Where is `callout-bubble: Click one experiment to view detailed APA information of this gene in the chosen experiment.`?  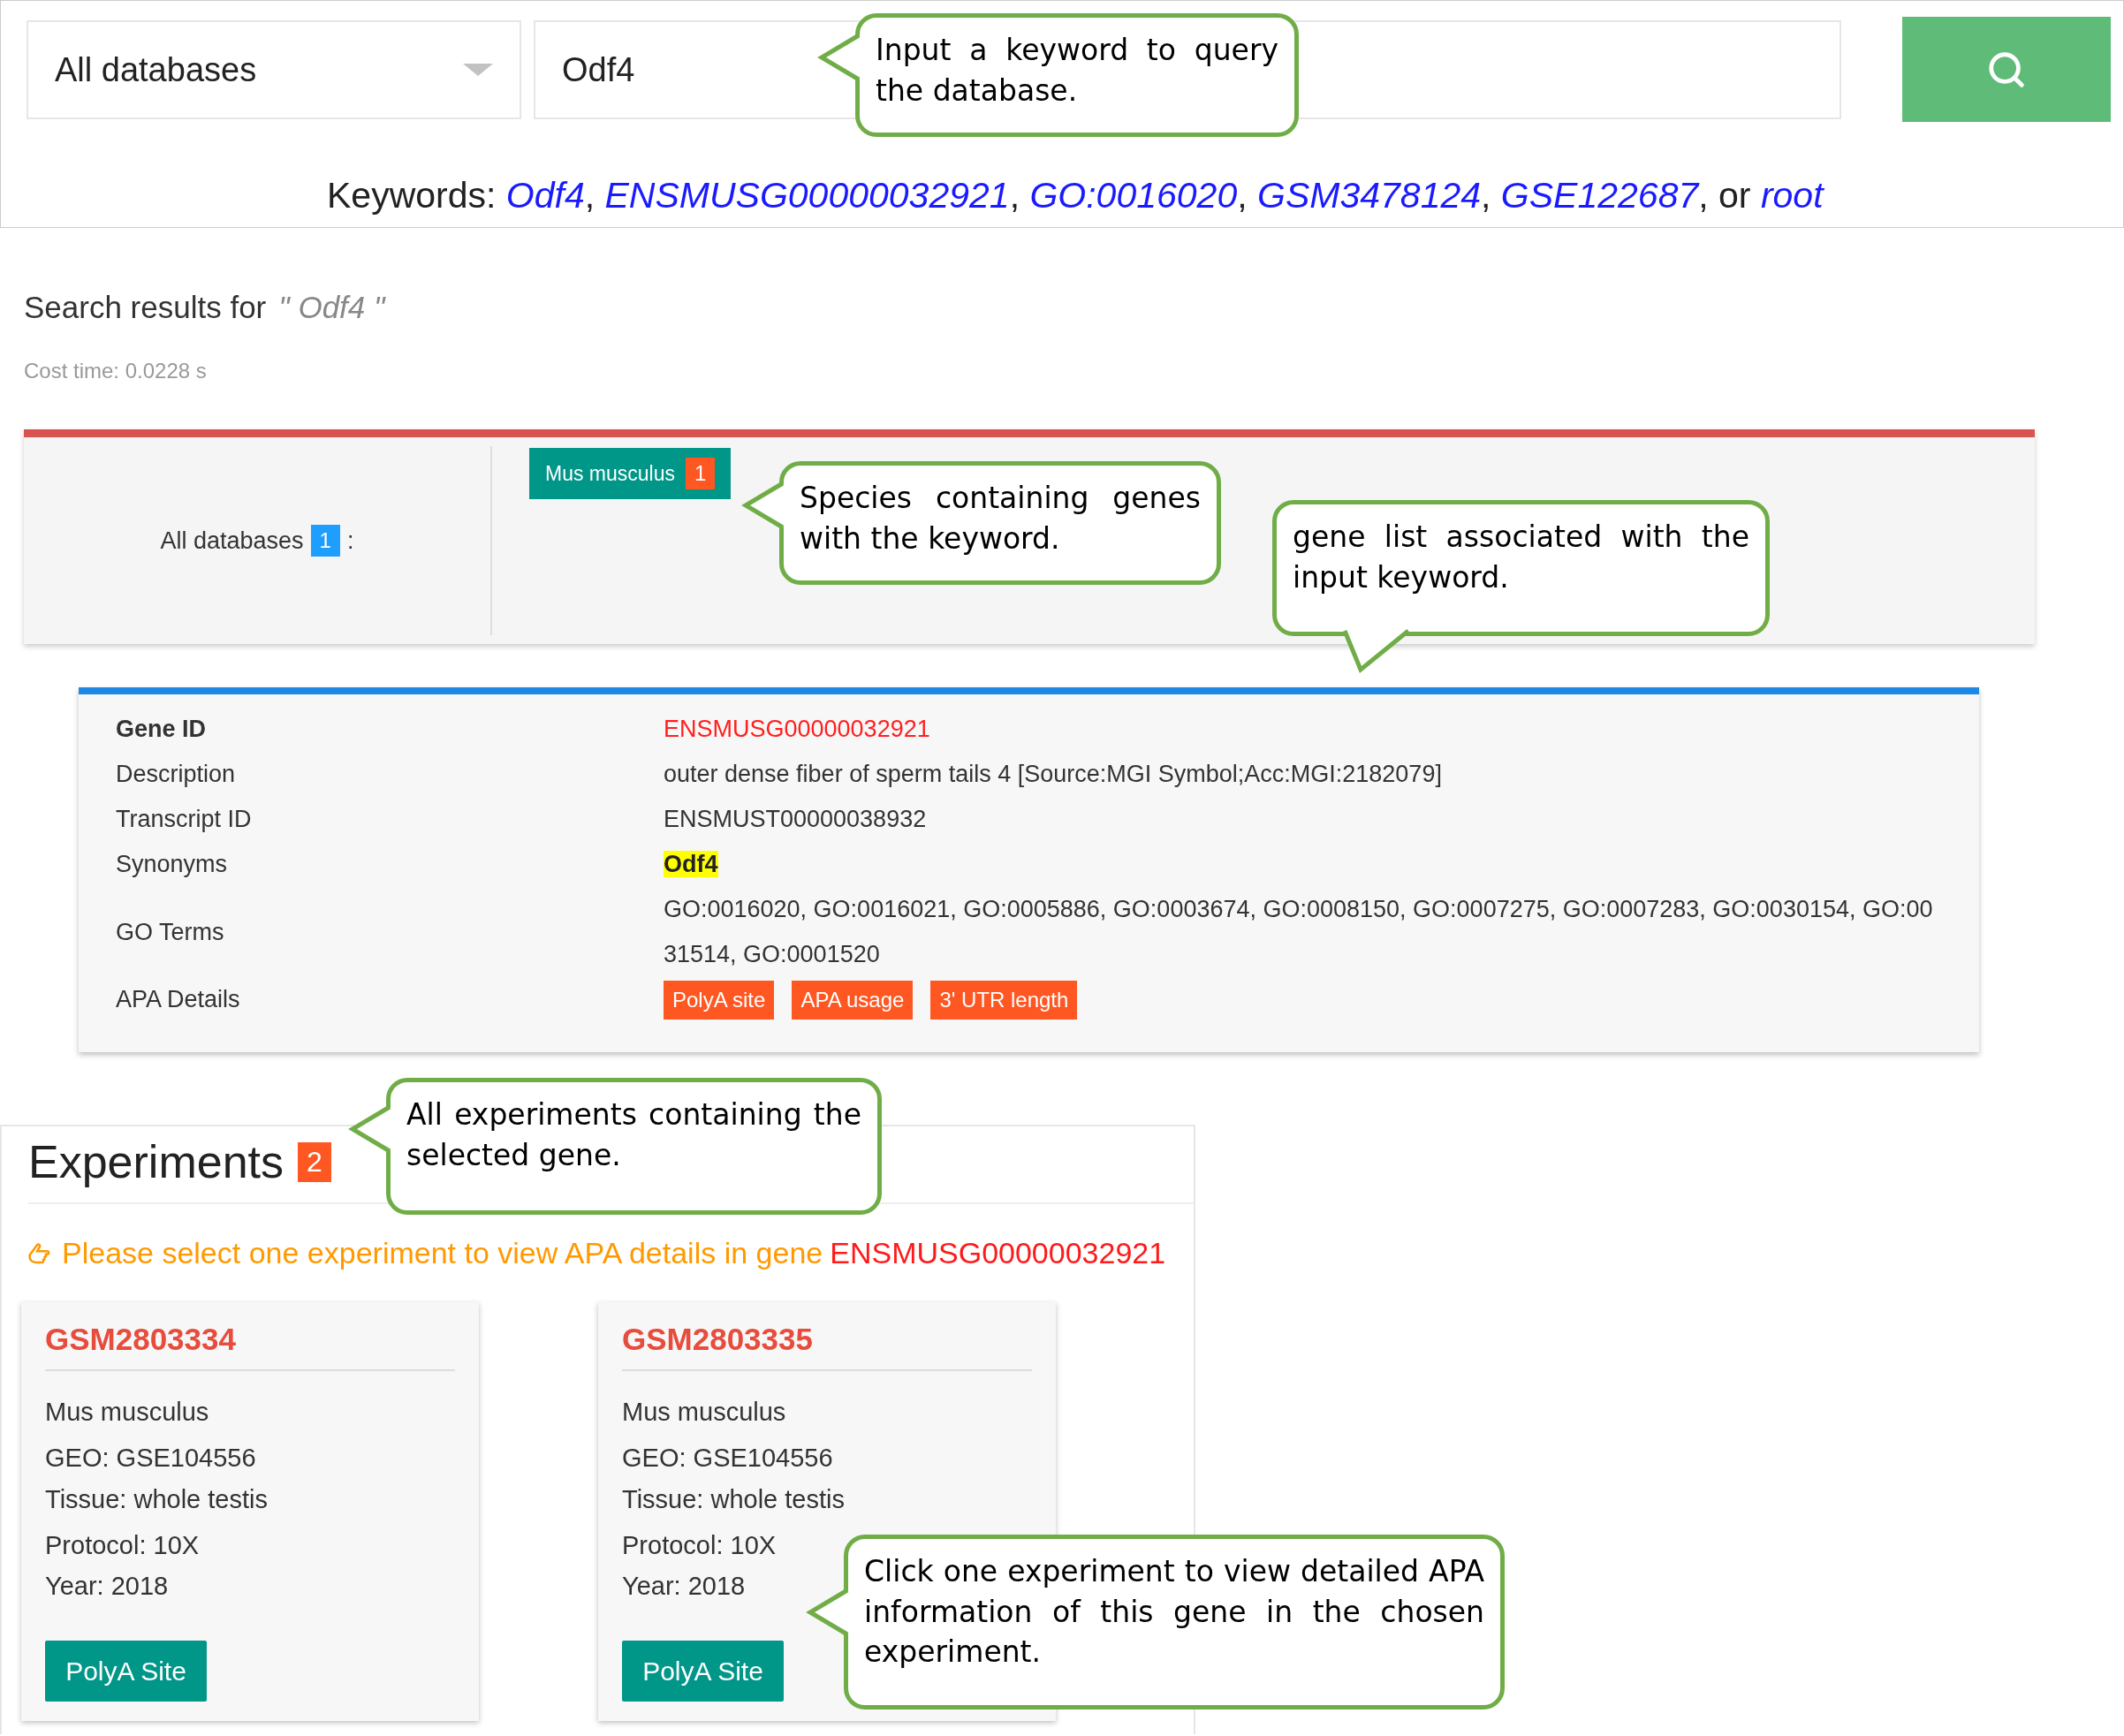
callout-bubble: Click one experiment to view detailed APA information of this gene in the chosen experiment. is located at coordinates (1174, 1622).